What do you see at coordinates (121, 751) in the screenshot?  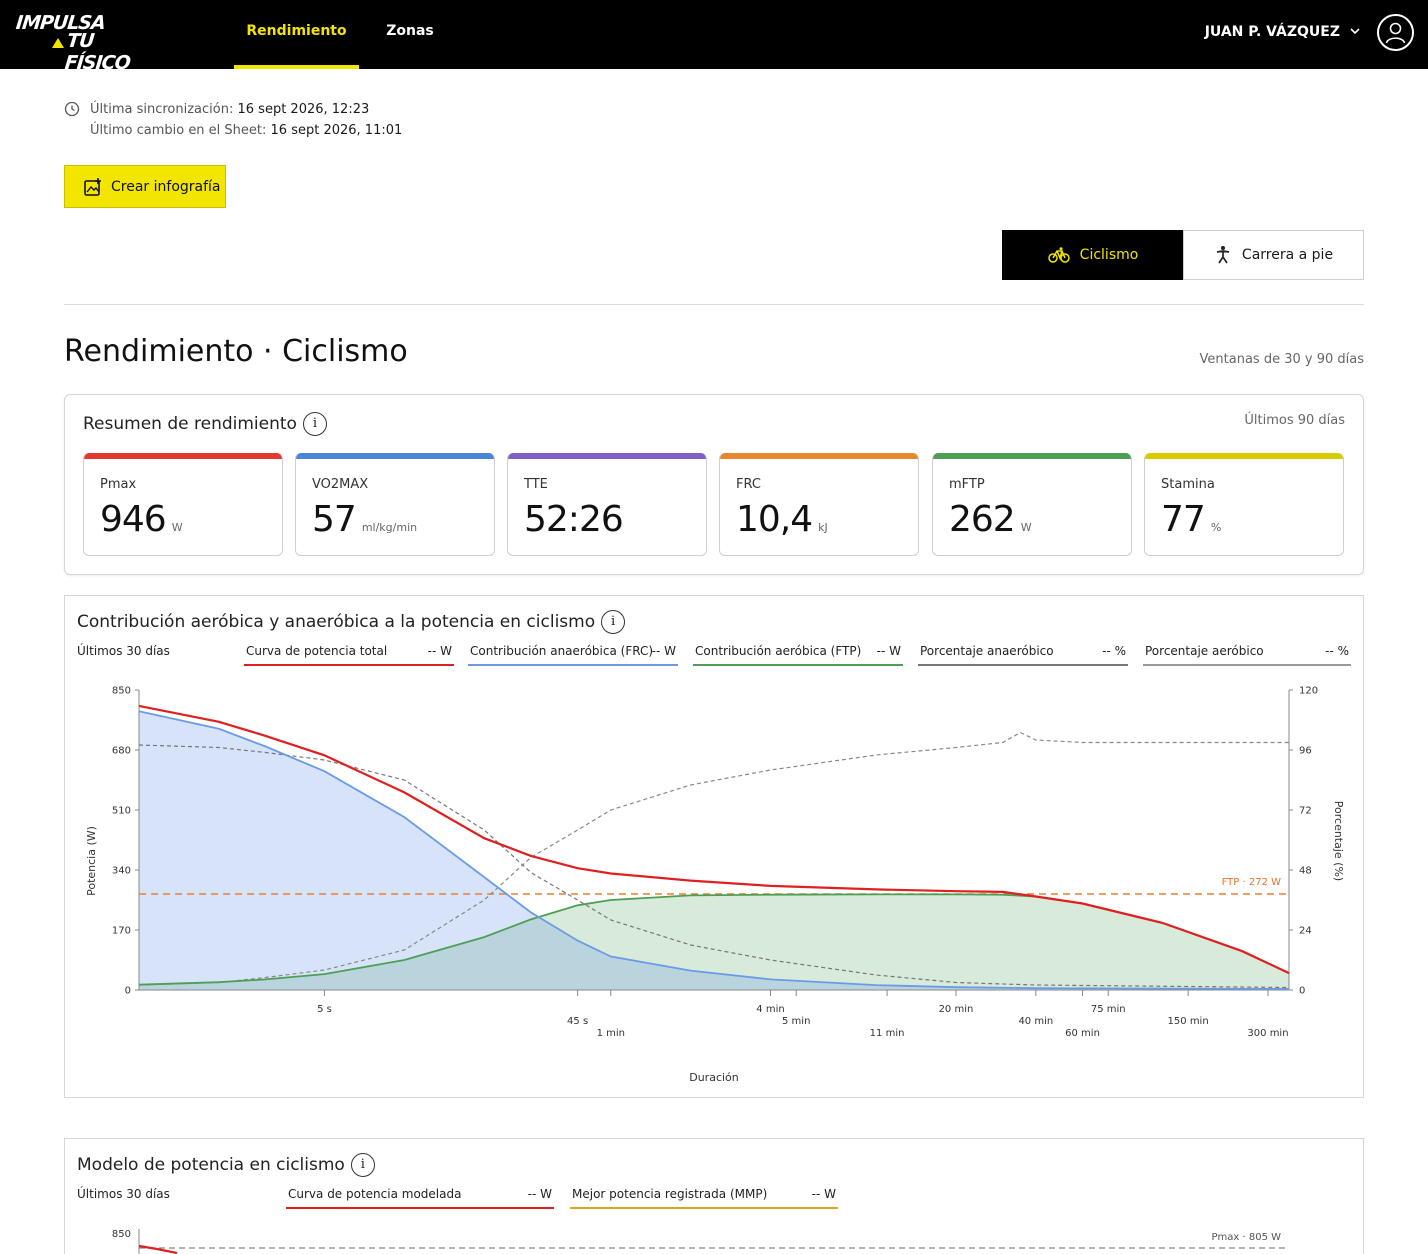 I see `y-tick-label: 680` at bounding box center [121, 751].